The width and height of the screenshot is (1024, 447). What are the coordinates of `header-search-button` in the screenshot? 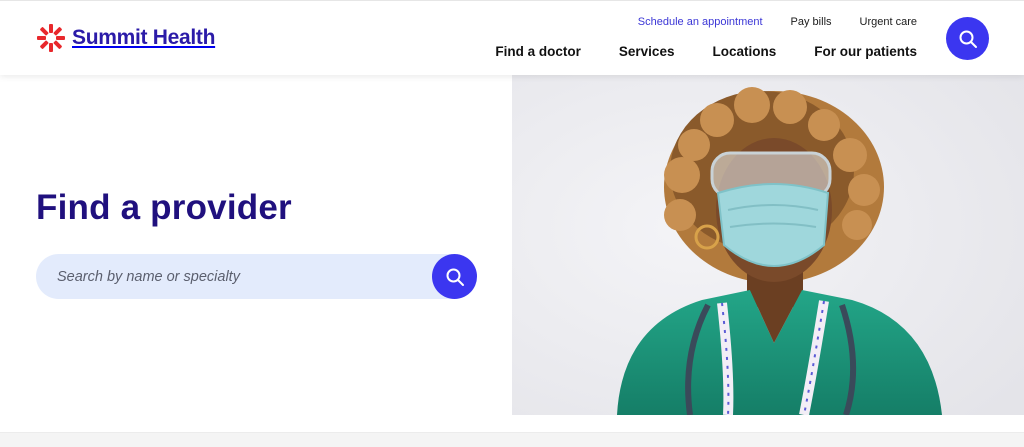 It's located at (967, 38).